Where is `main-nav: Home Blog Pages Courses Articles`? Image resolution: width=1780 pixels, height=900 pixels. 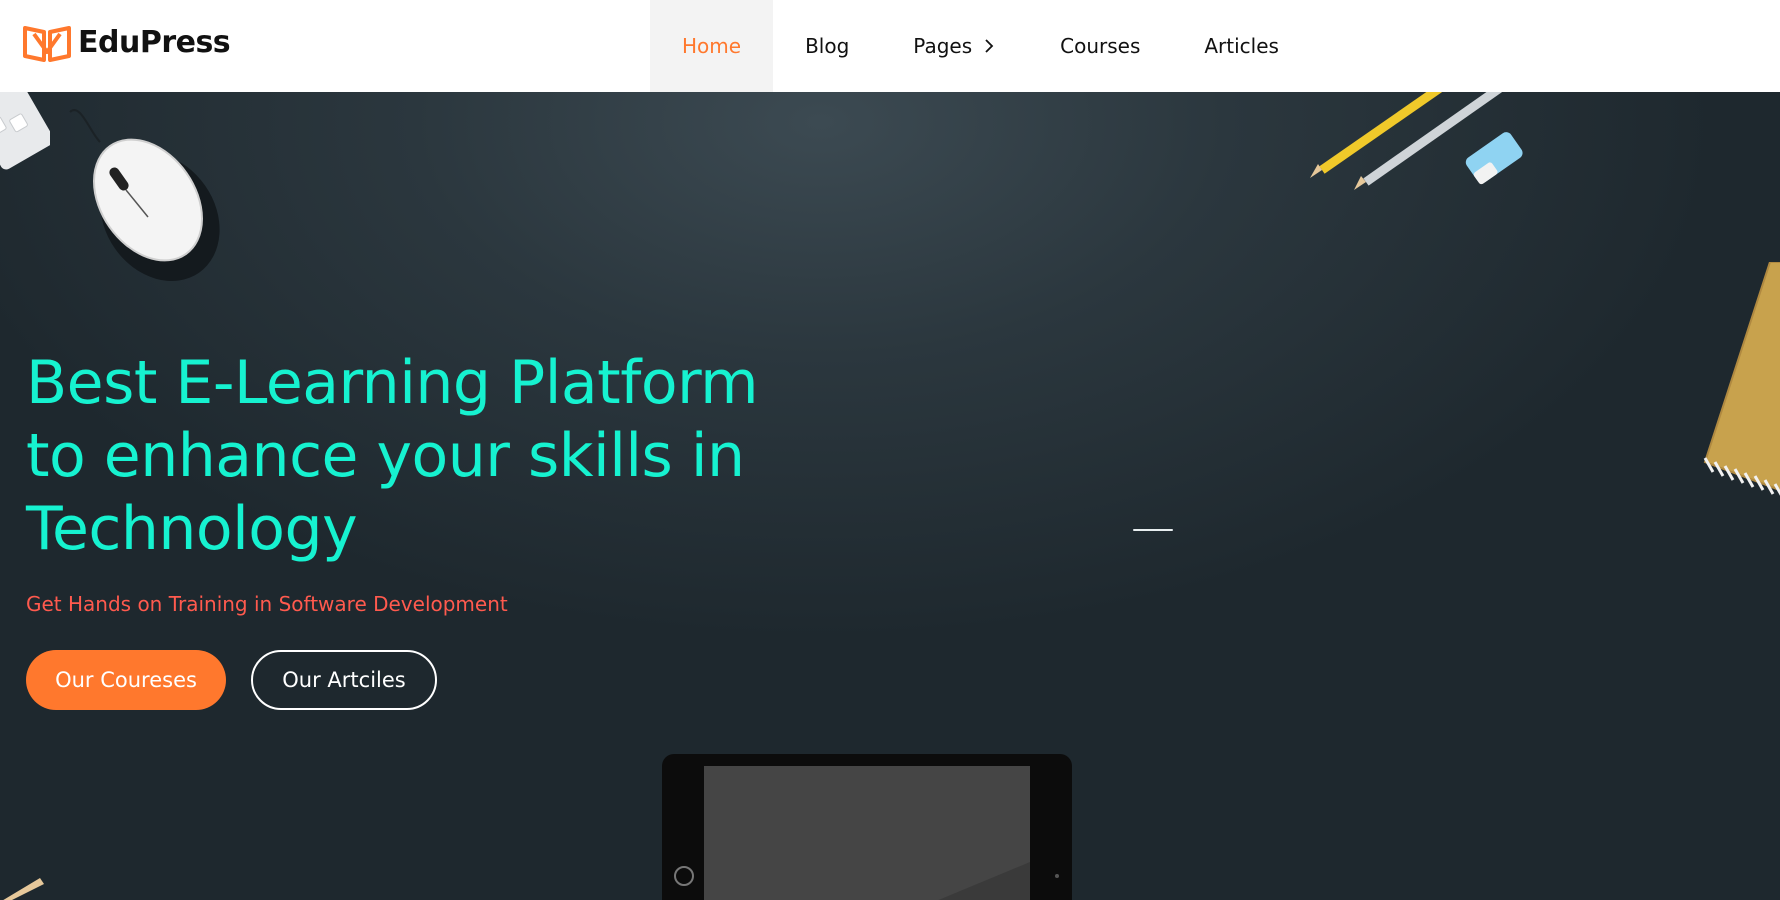 main-nav: Home Blog Pages Courses Articles is located at coordinates (980, 46).